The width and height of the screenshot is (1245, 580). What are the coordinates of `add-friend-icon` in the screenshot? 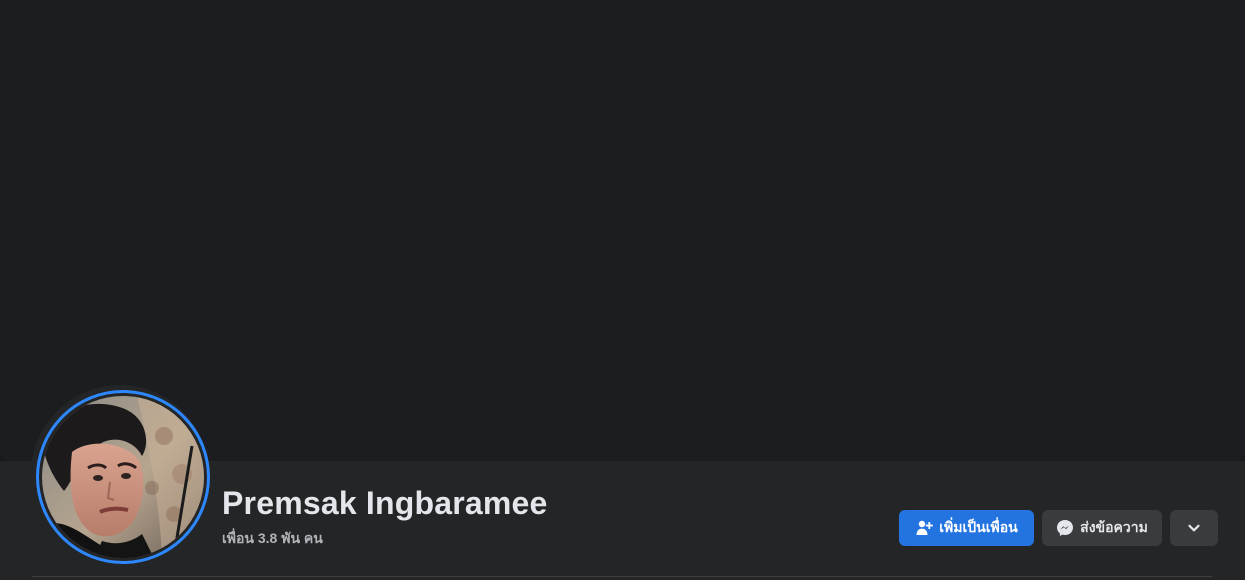 It's located at (924, 528).